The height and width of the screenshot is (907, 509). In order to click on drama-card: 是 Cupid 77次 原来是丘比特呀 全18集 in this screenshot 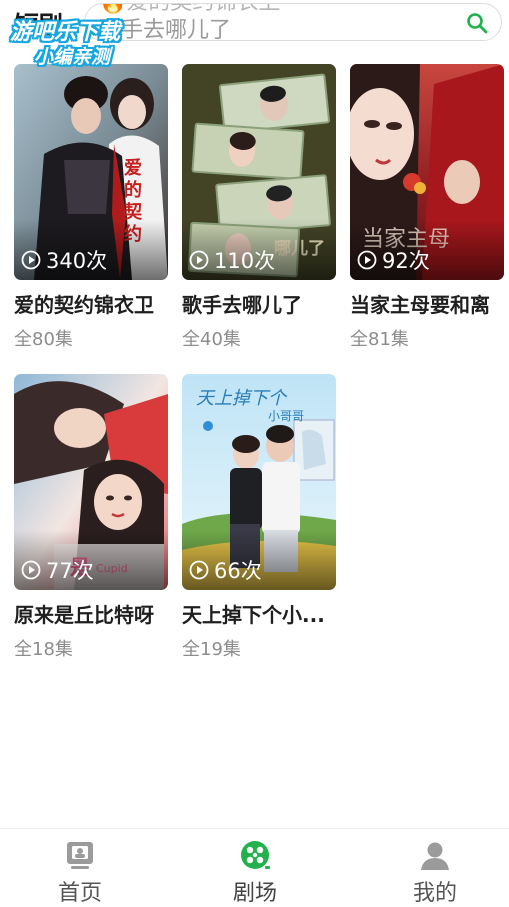, I will do `click(91, 517)`.